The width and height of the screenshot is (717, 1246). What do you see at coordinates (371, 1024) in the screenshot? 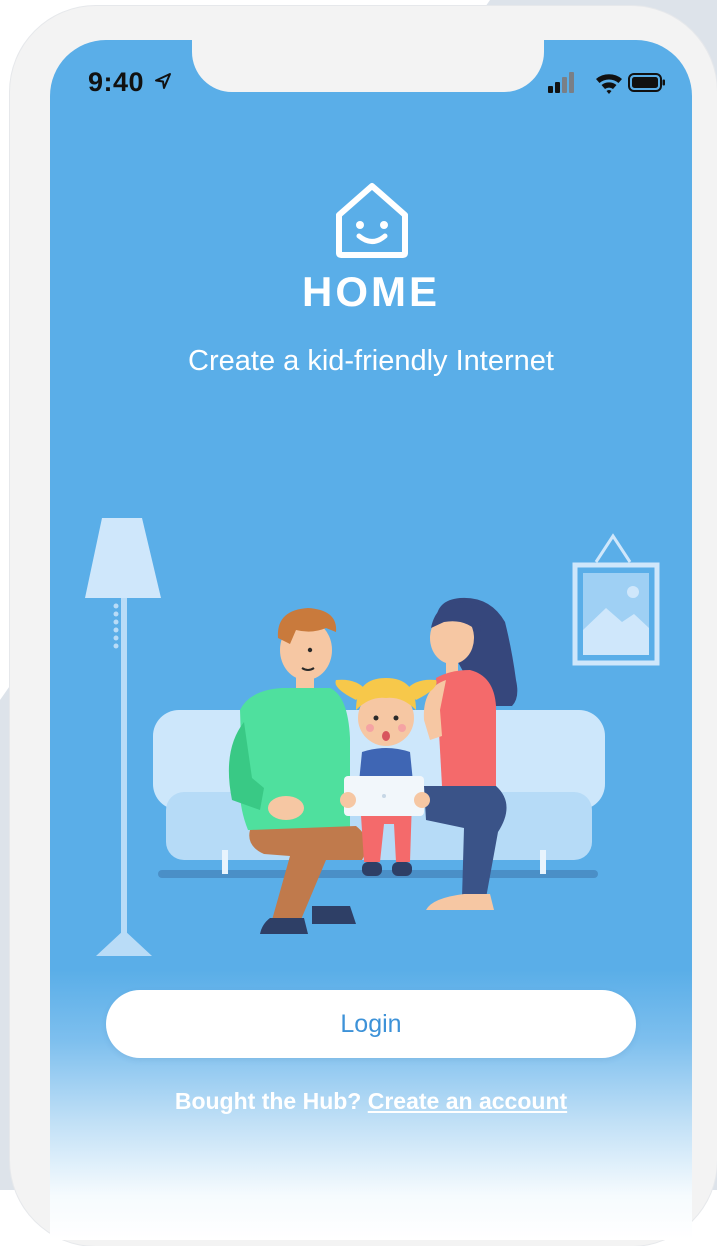
I see `login-button: Login` at bounding box center [371, 1024].